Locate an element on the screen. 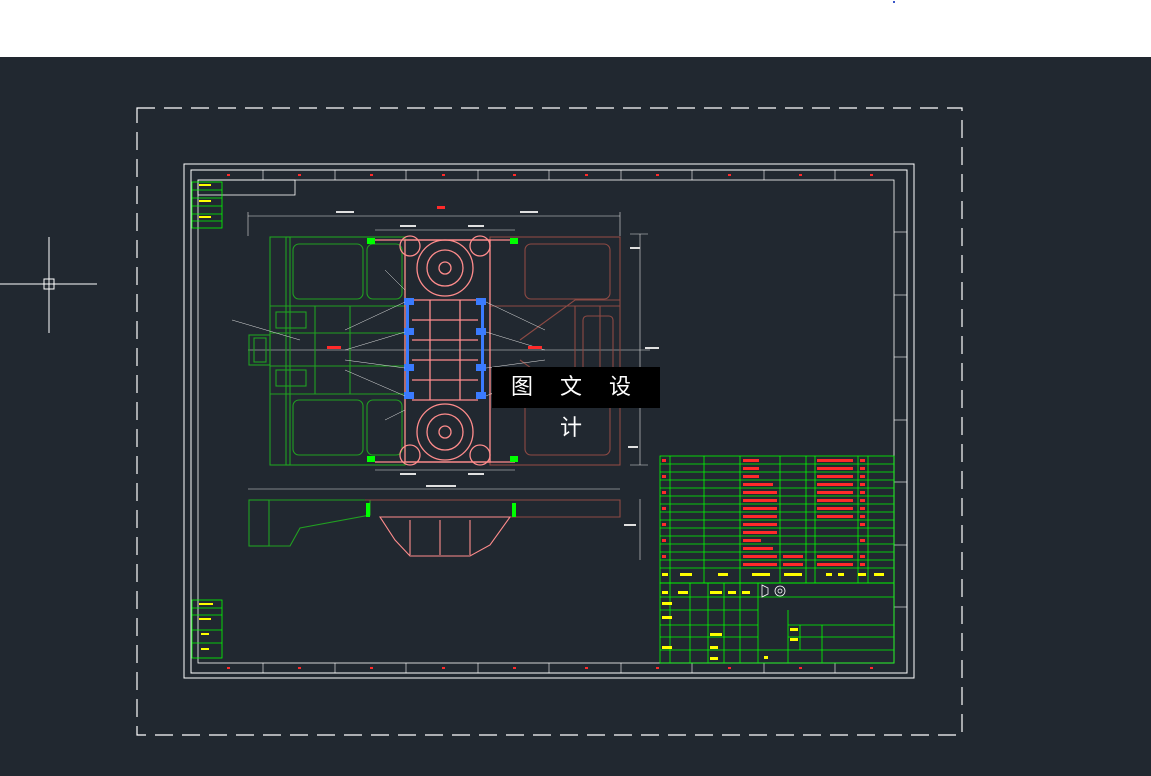 The image size is (1151, 776). view-label-top is located at coordinates (441, 207).